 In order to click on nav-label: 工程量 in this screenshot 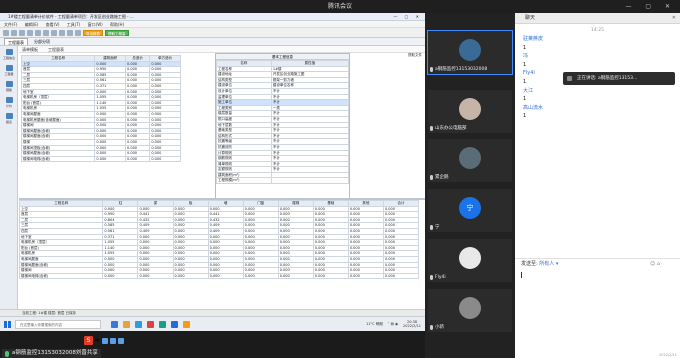, I will do `click(9, 73)`.